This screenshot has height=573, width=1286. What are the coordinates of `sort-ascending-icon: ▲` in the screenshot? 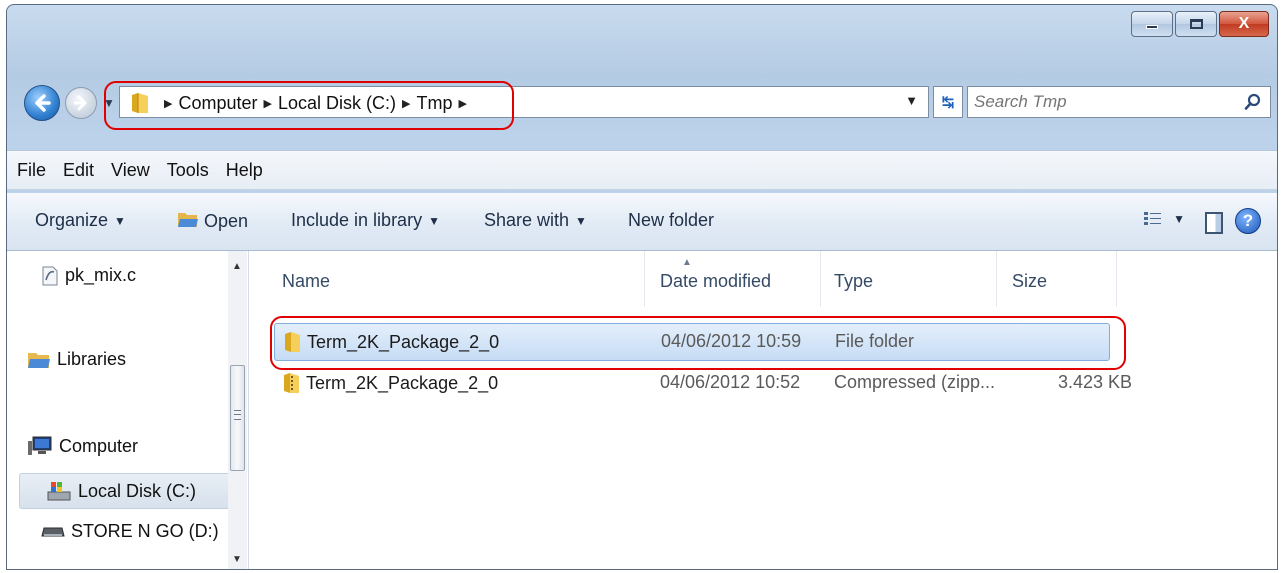 It's located at (687, 262).